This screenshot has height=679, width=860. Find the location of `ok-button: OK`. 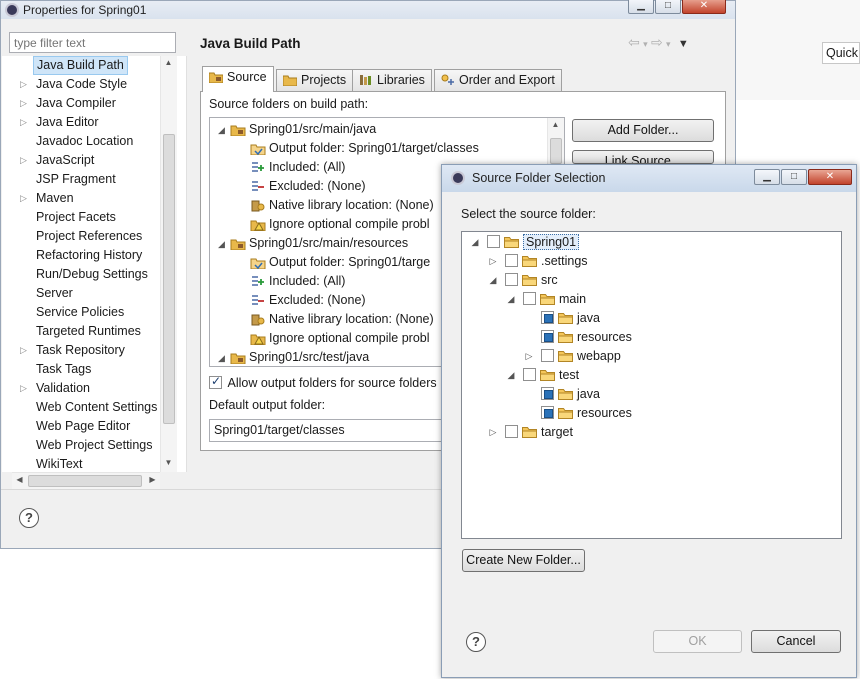

ok-button: OK is located at coordinates (697, 641).